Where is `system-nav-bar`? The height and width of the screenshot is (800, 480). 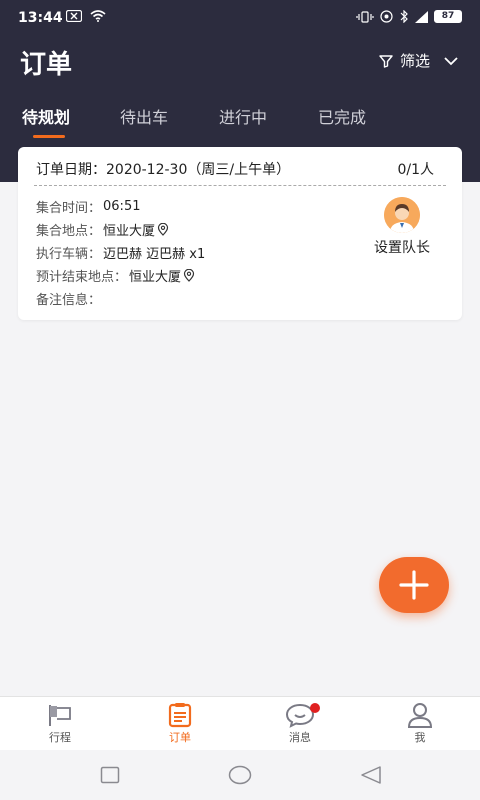 system-nav-bar is located at coordinates (240, 775).